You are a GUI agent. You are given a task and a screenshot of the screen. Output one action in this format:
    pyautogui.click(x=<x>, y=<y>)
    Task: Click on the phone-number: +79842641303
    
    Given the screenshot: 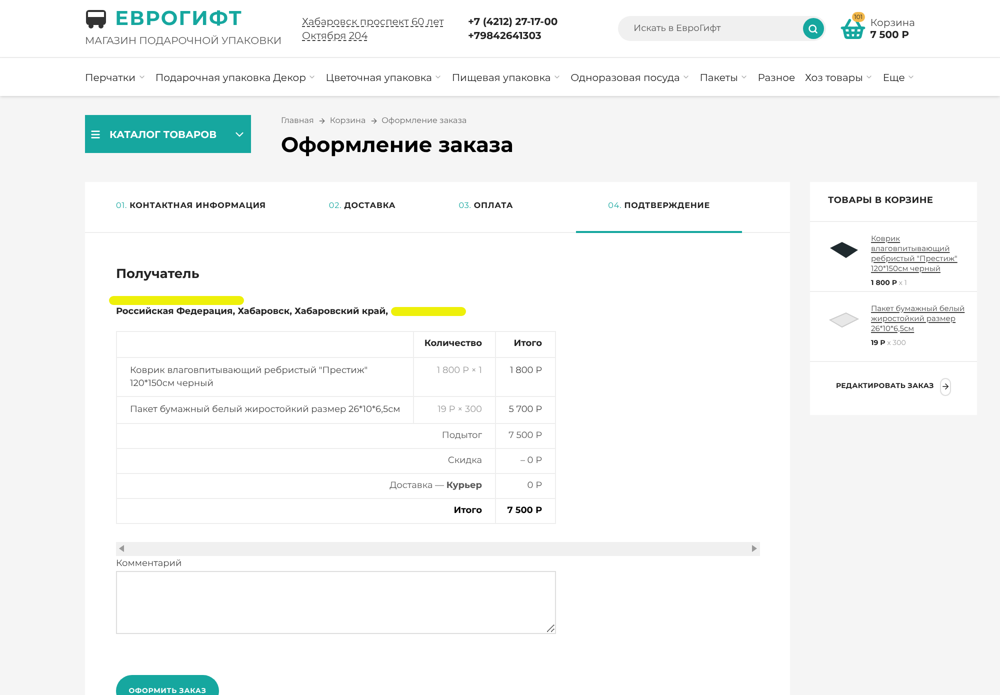 What is the action you would take?
    pyautogui.click(x=513, y=35)
    